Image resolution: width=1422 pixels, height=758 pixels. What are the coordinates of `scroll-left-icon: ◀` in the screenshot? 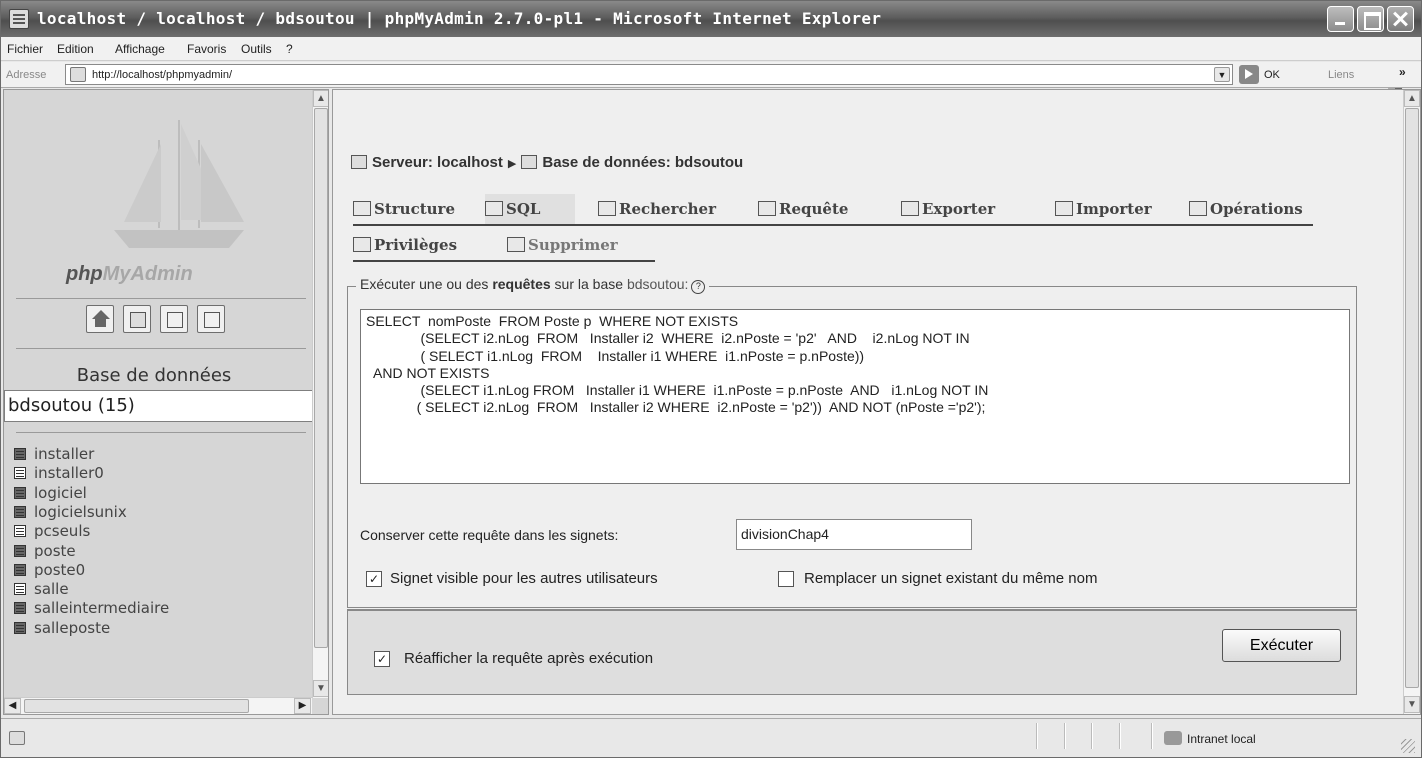 It's located at (12, 706).